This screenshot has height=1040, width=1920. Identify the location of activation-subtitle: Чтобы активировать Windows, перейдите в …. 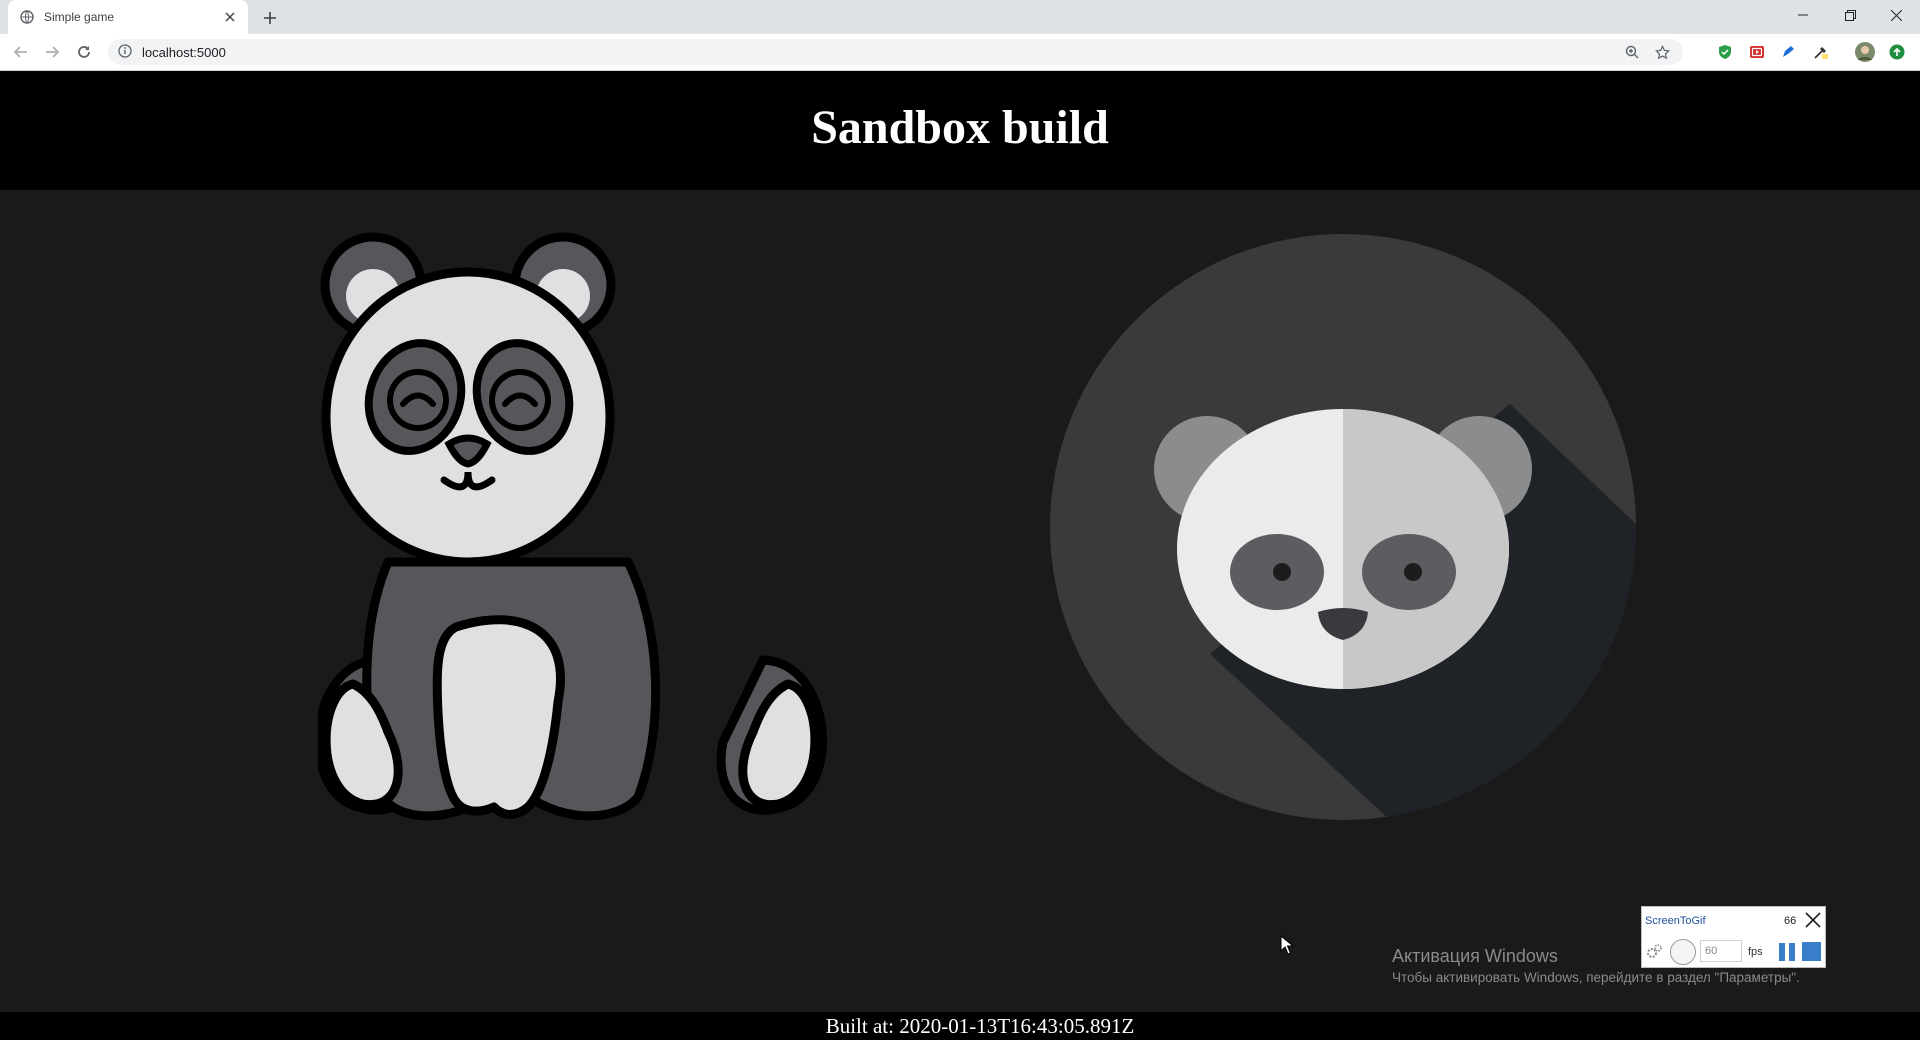
(1596, 977).